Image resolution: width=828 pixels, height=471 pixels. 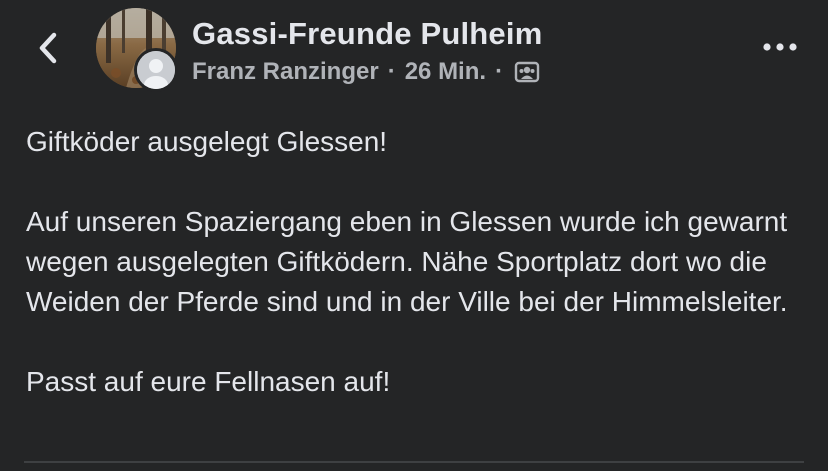 What do you see at coordinates (208, 381) in the screenshot?
I see `post-paragraph-closing: Passt auf eure Fellnasen auf!` at bounding box center [208, 381].